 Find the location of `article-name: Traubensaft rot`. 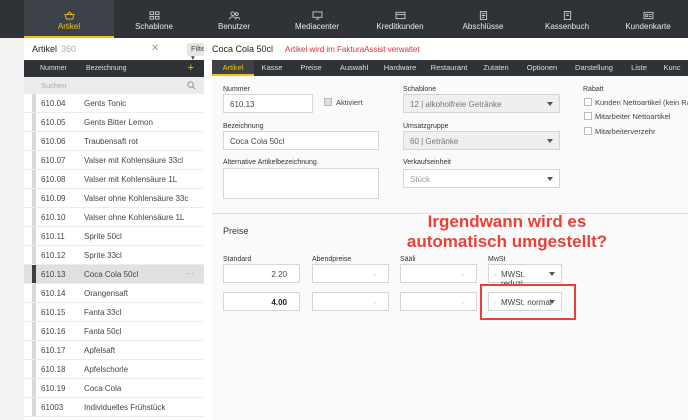

article-name: Traubensaft rot is located at coordinates (111, 141).